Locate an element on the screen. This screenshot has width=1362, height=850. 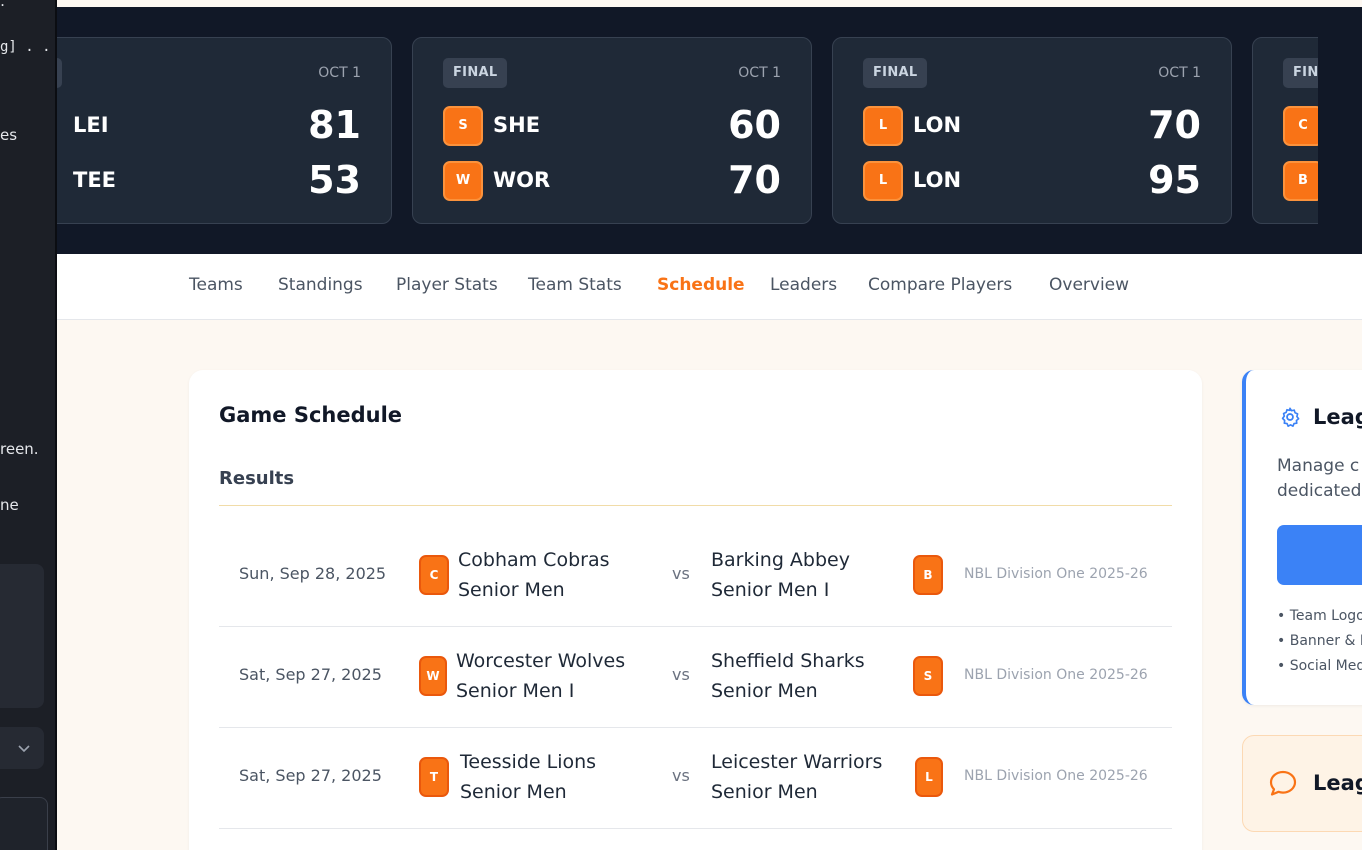
feature-item: • Team Logo is located at coordinates (1319, 616).